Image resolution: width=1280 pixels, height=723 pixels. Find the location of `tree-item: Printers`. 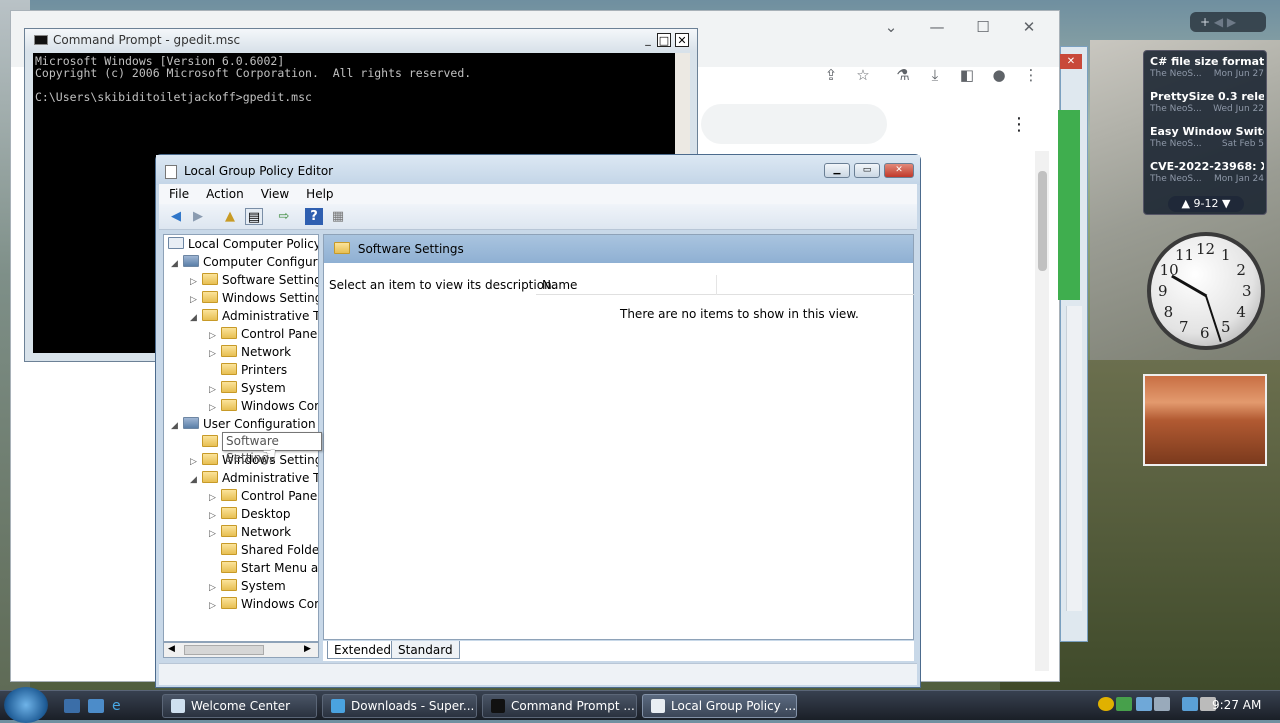

tree-item: Printers is located at coordinates (248, 370).